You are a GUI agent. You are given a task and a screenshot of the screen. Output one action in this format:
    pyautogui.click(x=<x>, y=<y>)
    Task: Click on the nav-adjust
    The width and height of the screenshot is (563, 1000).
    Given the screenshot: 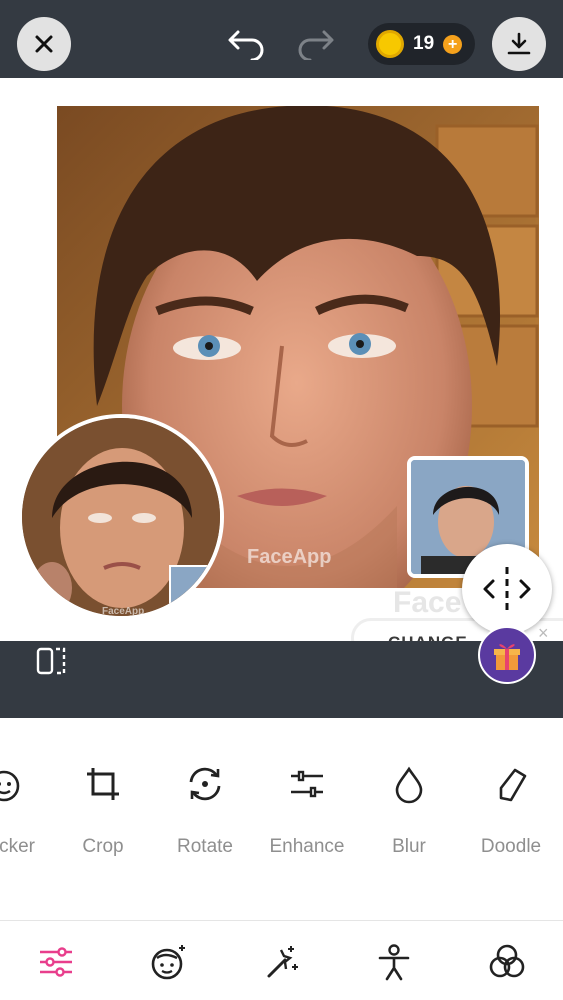 What is the action you would take?
    pyautogui.click(x=56, y=962)
    